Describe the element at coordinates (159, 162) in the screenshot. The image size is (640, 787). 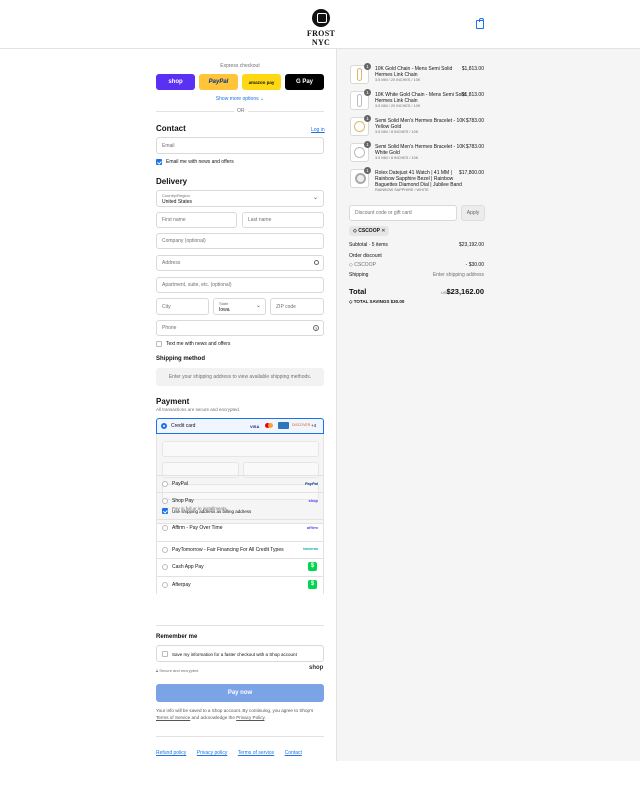
I see `email-news-checkbox` at that location.